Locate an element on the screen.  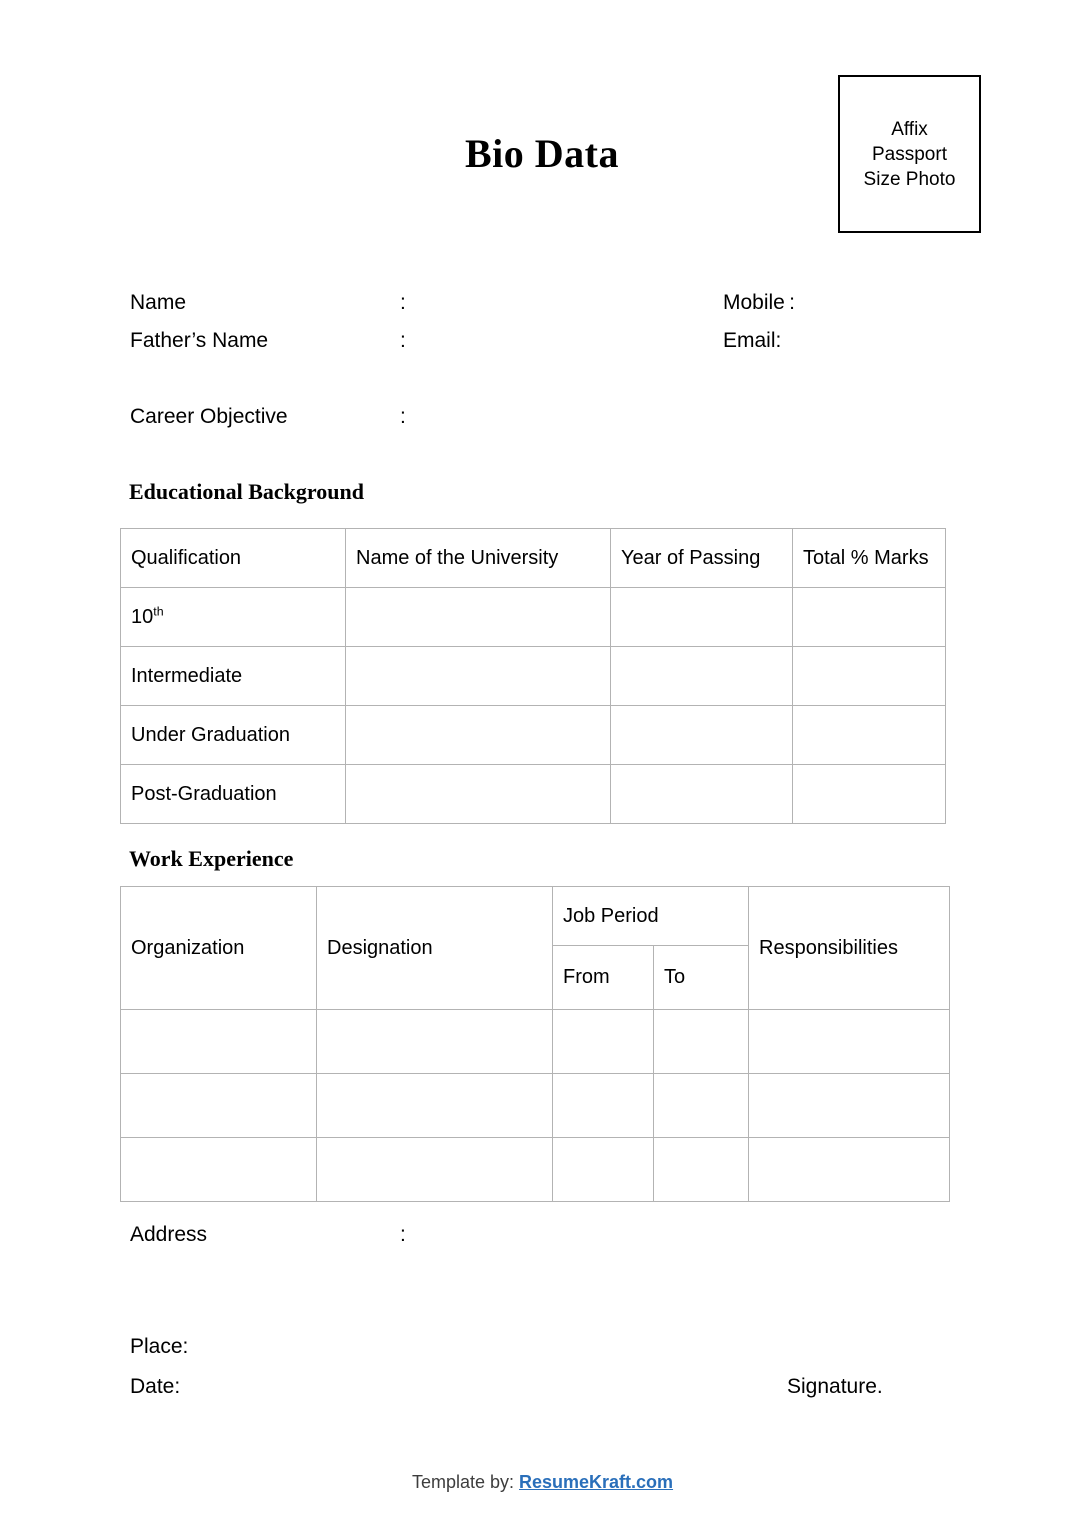
work-col-designation: Designation is located at coordinates (434, 948).